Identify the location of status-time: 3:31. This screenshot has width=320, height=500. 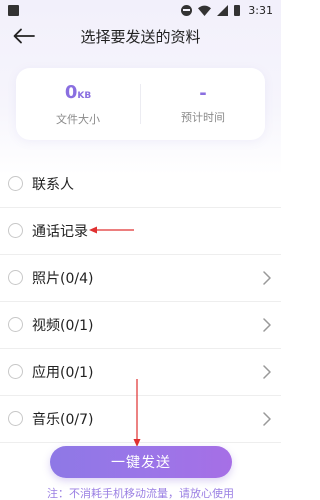
(260, 10).